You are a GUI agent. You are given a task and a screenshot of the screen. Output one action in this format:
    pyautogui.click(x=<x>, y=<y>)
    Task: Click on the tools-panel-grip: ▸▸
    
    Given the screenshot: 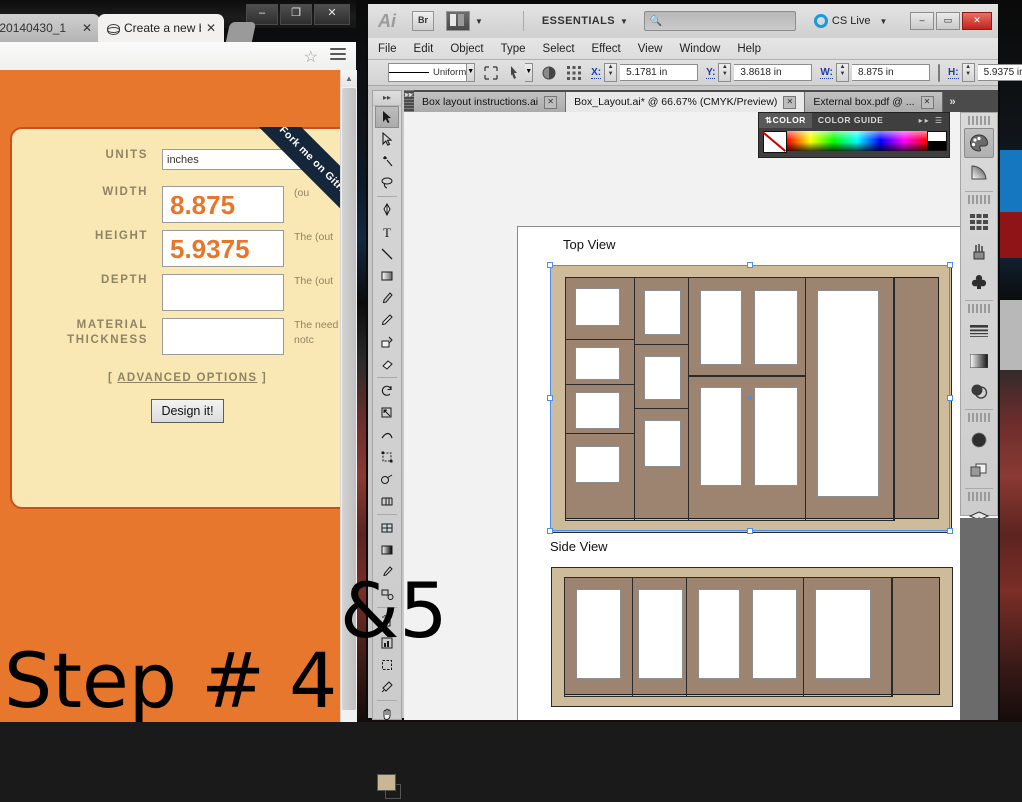 What is the action you would take?
    pyautogui.click(x=387, y=98)
    